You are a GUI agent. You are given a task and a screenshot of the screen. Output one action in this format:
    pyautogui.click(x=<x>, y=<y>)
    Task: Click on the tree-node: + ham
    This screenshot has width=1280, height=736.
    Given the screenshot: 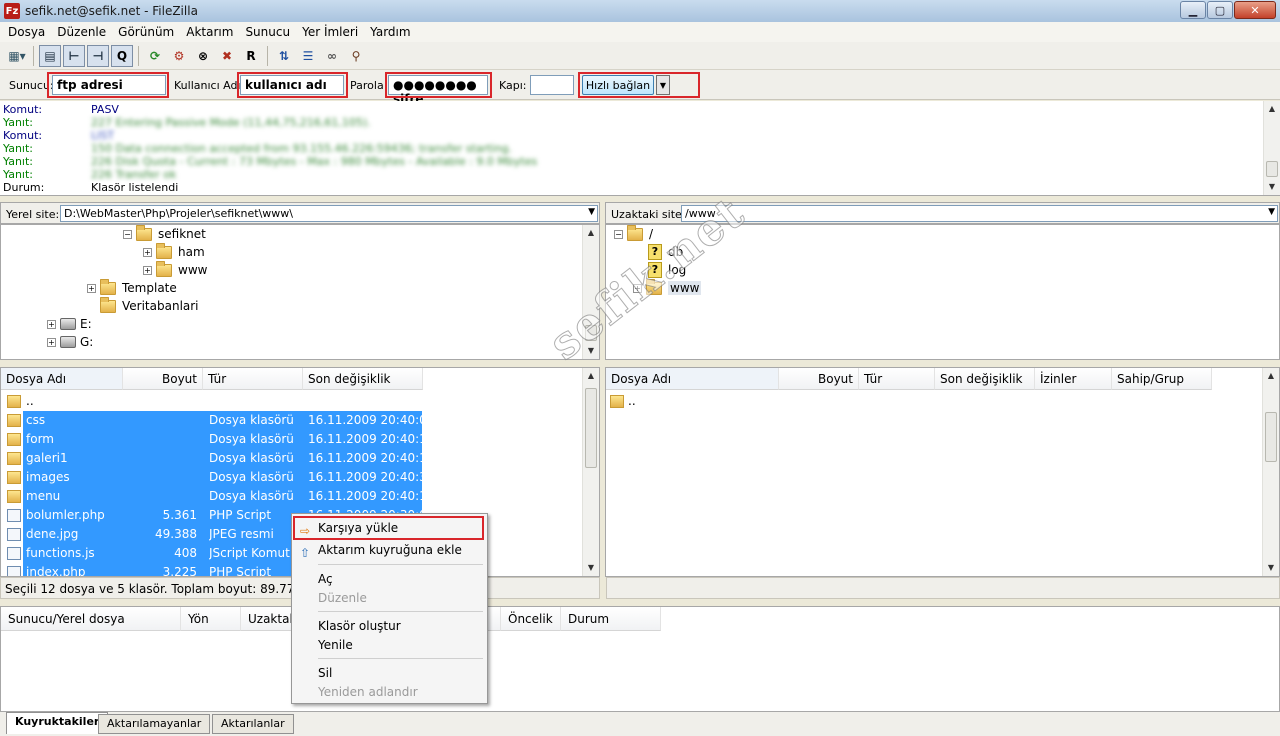 What is the action you would take?
    pyautogui.click(x=174, y=251)
    